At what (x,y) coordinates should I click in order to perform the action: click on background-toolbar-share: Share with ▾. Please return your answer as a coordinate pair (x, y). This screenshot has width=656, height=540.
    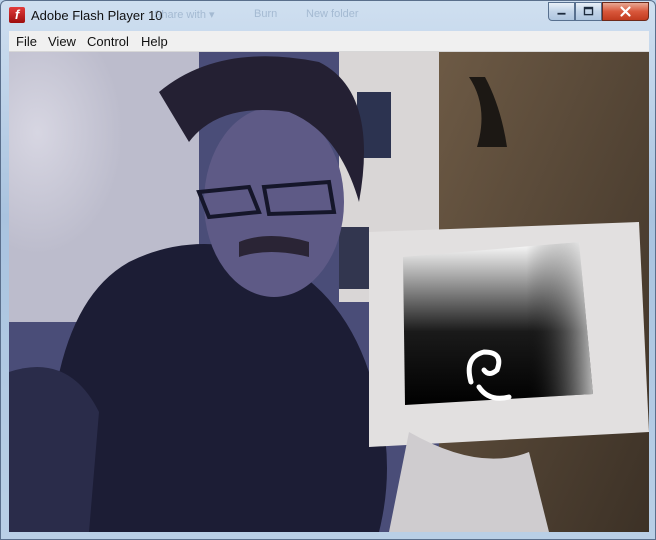
    Looking at the image, I should click on (184, 15).